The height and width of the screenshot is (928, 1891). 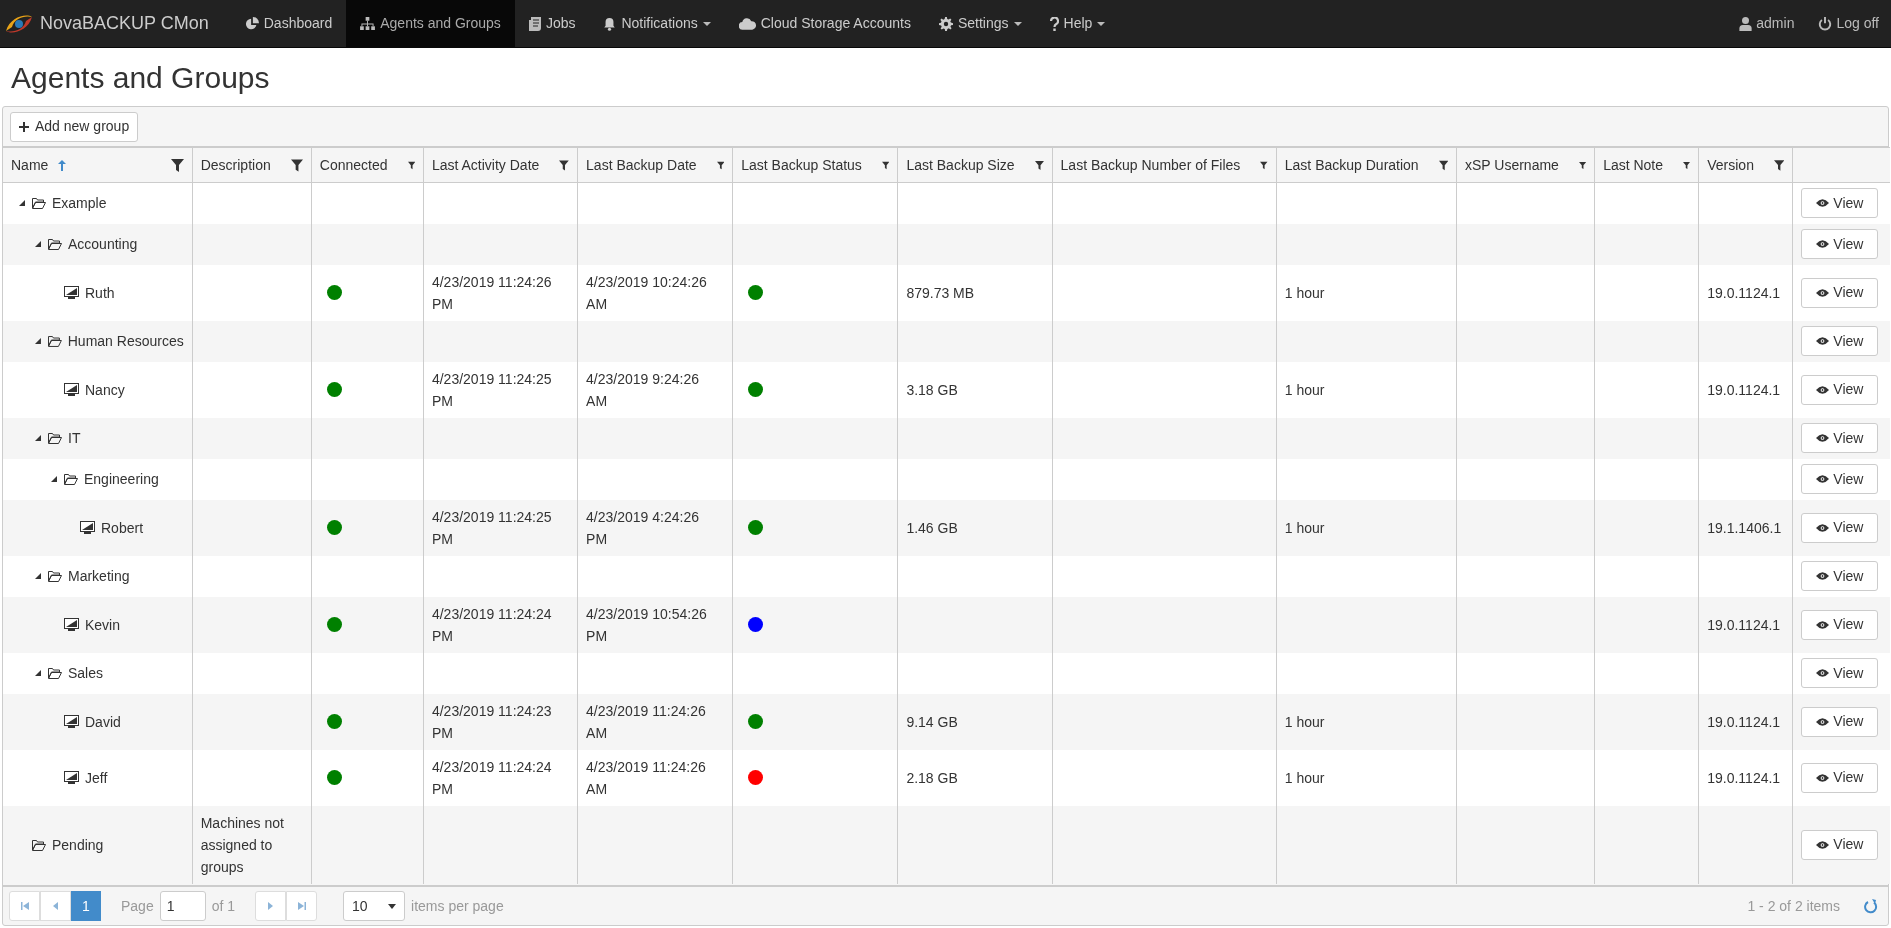 I want to click on tree-item-label: IT, so click(x=74, y=438).